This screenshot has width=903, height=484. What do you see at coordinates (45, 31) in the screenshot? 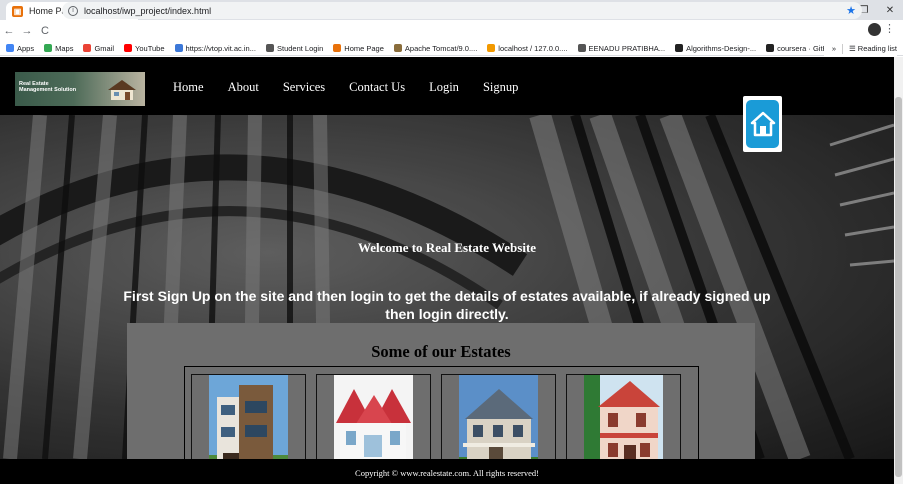
I see `reload-icon: C` at bounding box center [45, 31].